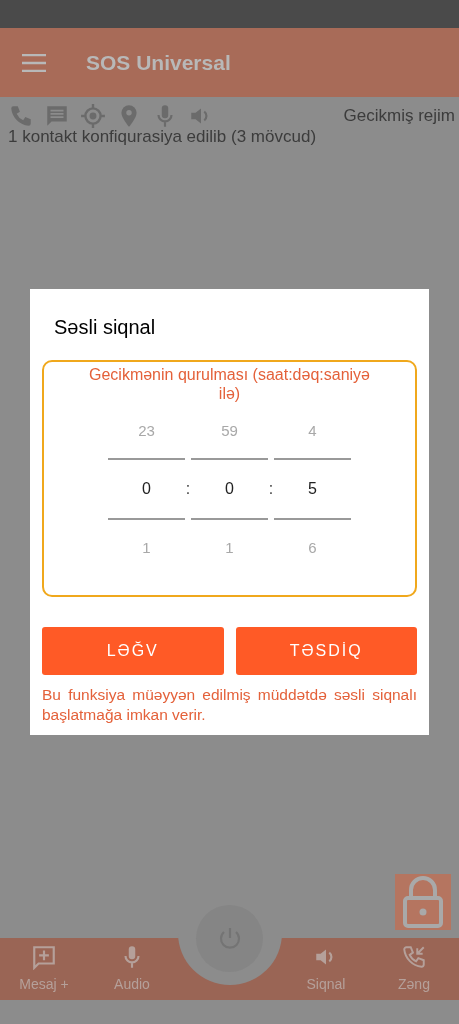  Describe the element at coordinates (163, 137) in the screenshot. I see `contacts-status: 1 kontakt konfiqurasiya edilib (3 mövcud)` at that location.